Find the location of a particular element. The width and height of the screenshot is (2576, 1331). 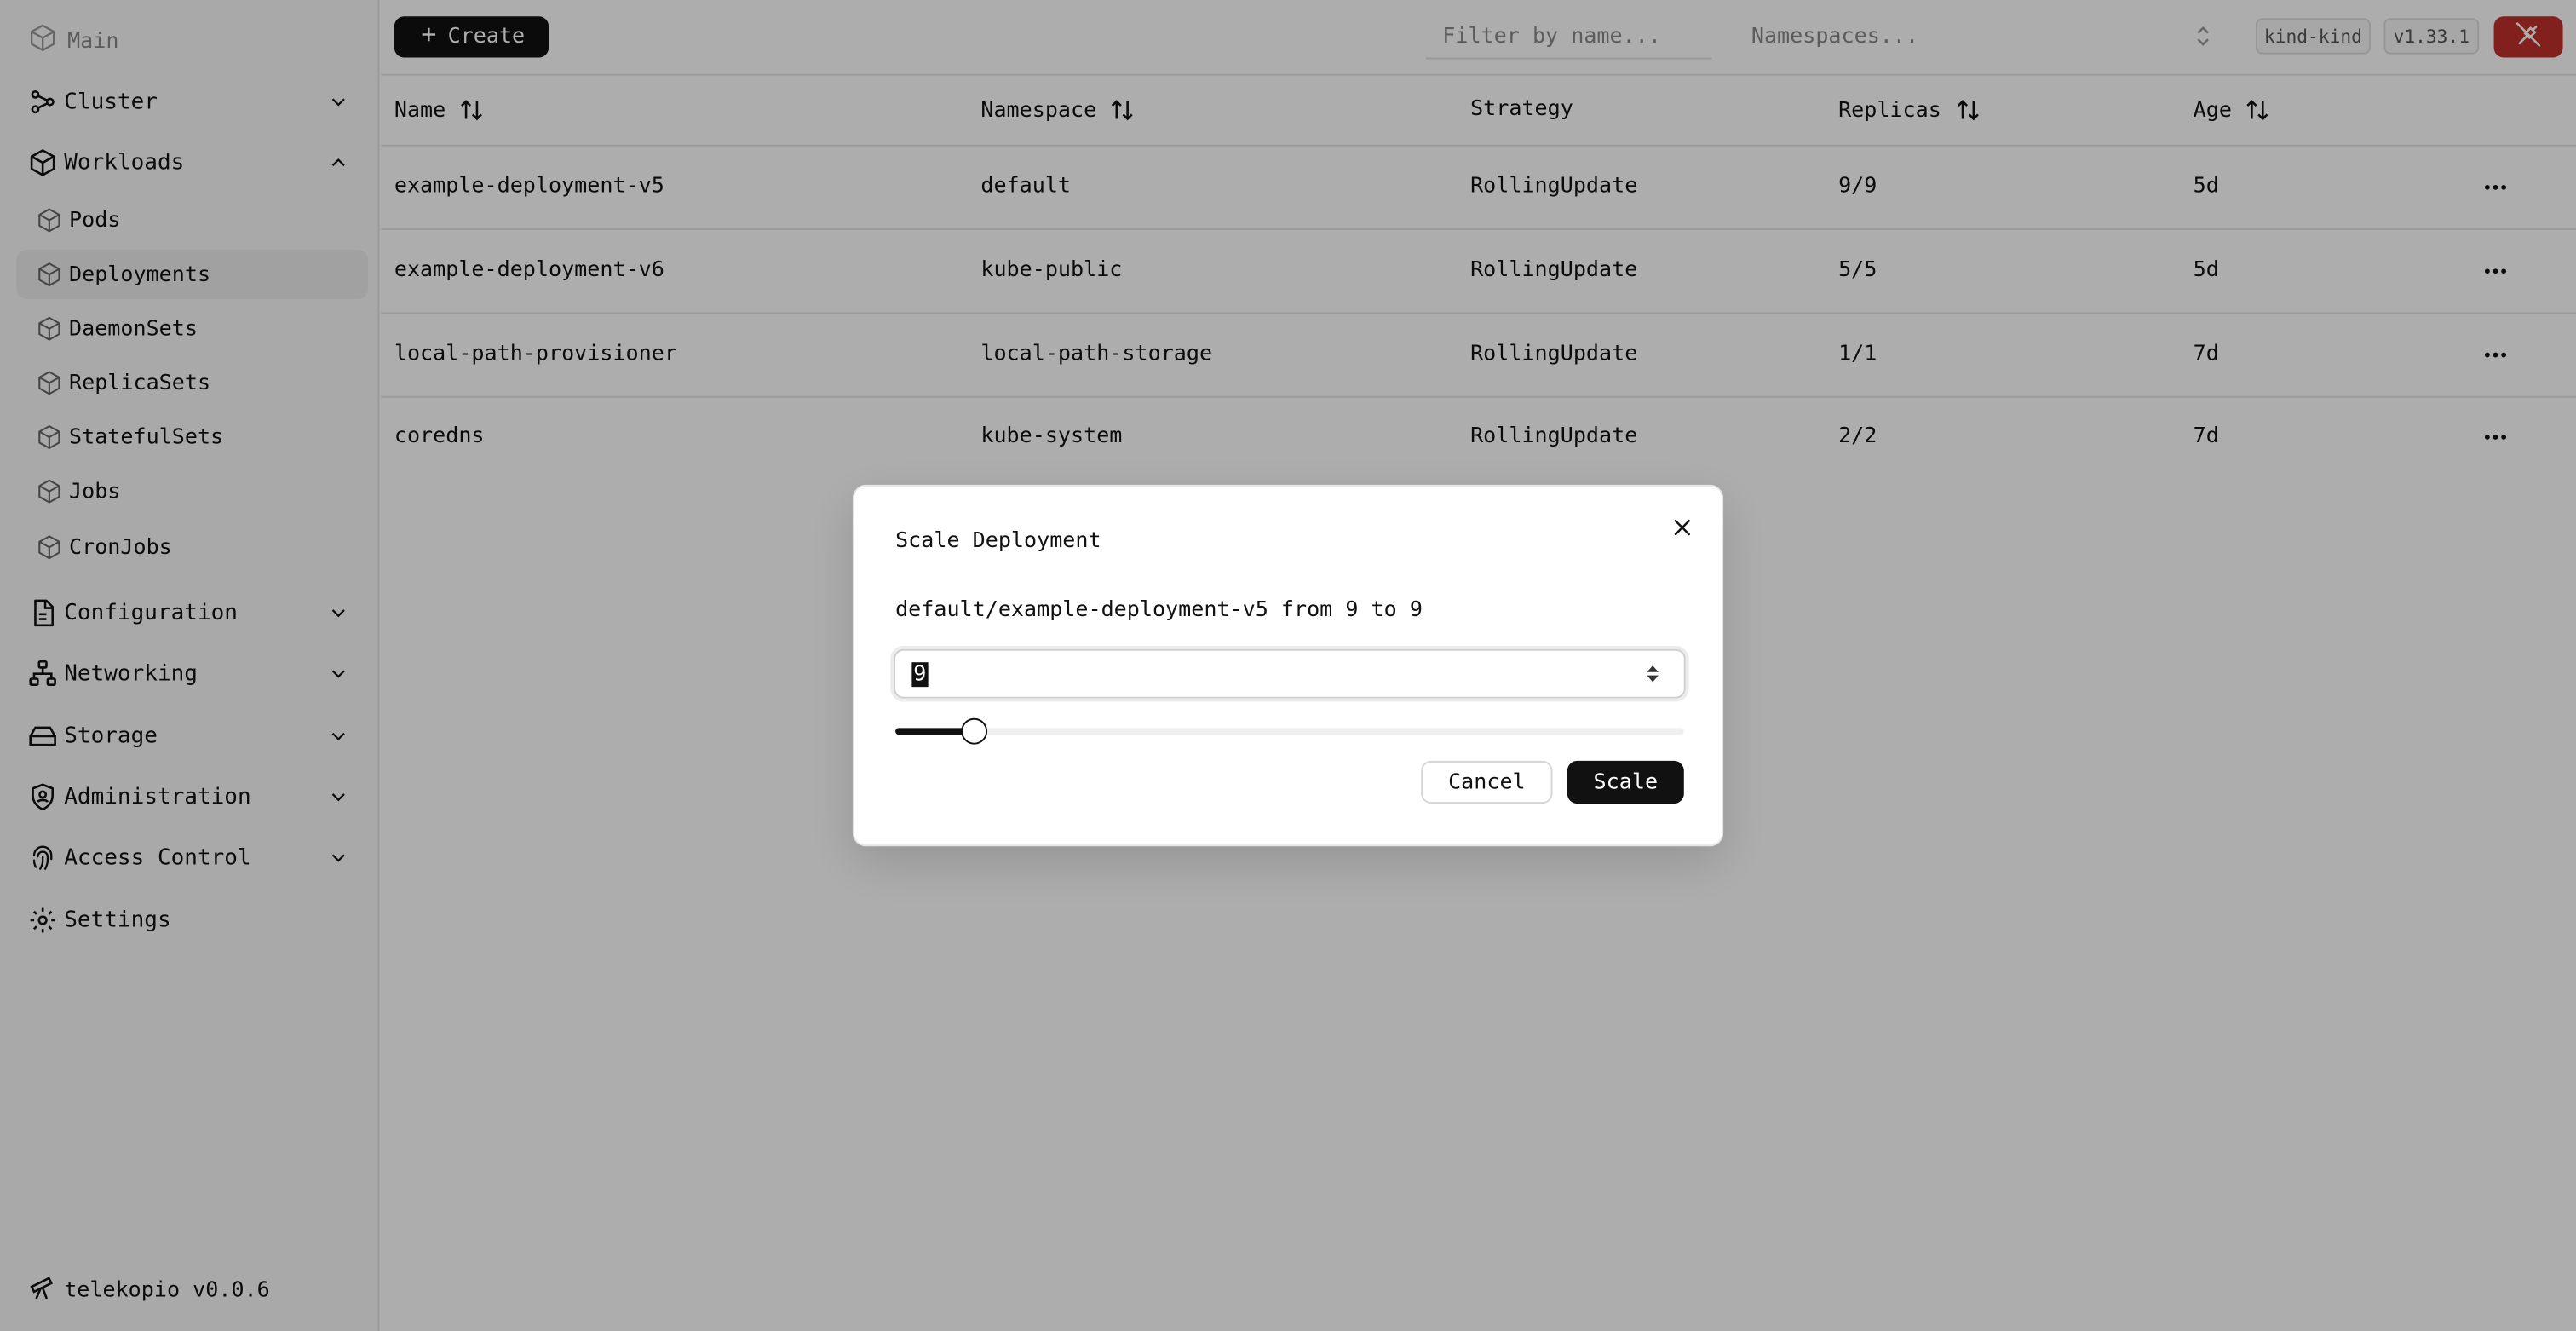

replicas-slider is located at coordinates (1289, 731).